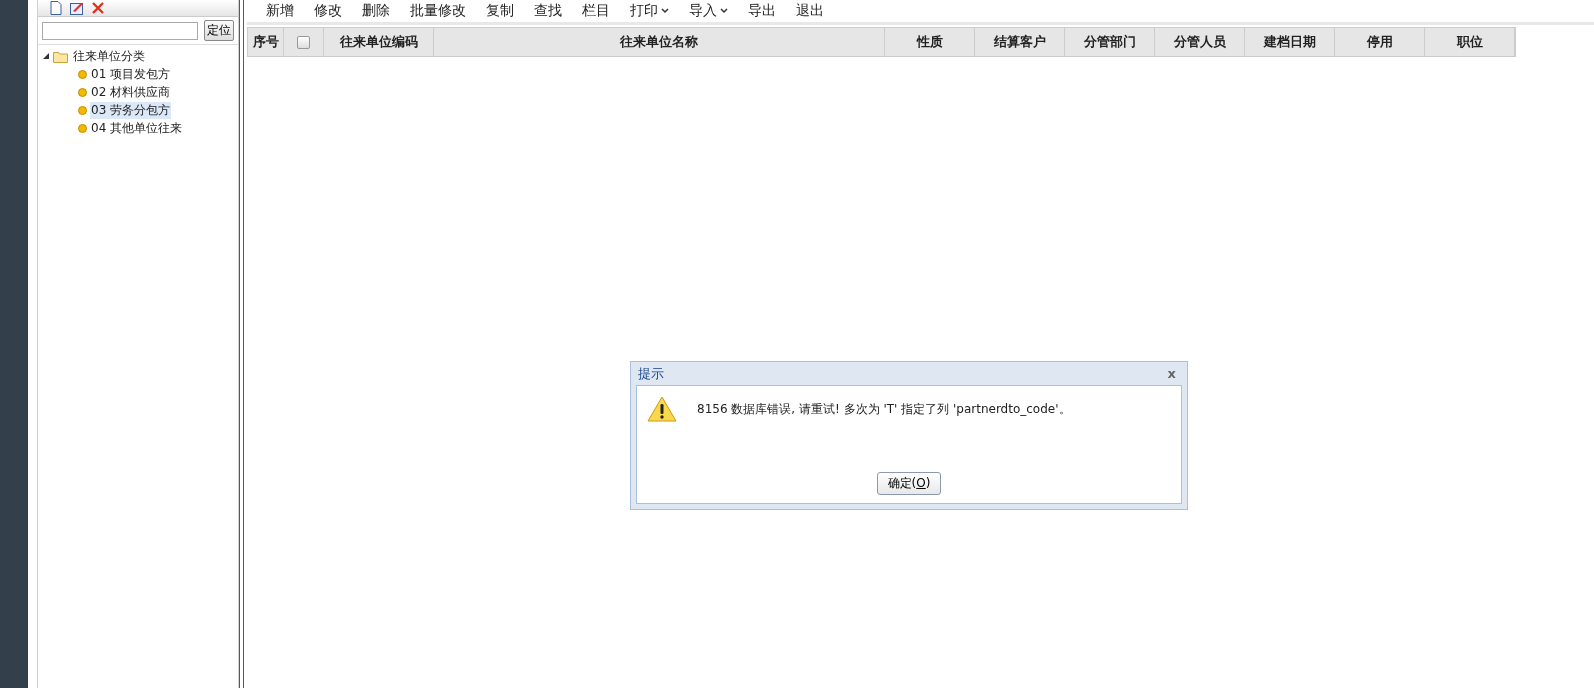 The image size is (1594, 688). I want to click on tree-item: 01 项目发包方, so click(131, 74).